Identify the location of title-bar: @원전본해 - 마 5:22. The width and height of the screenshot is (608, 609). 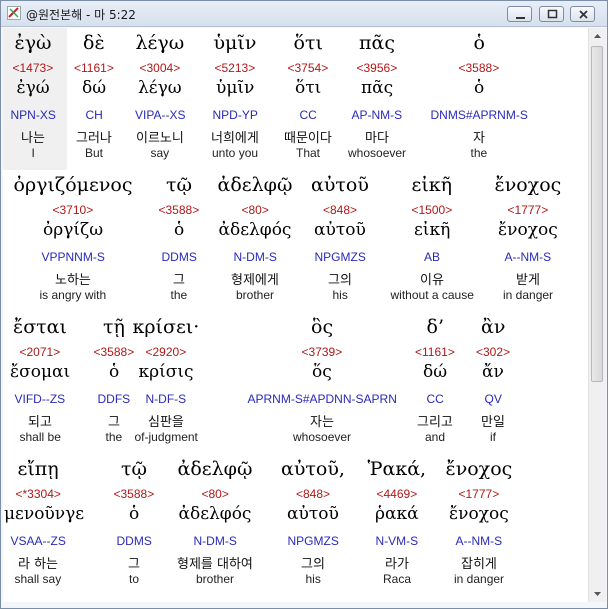
(304, 14).